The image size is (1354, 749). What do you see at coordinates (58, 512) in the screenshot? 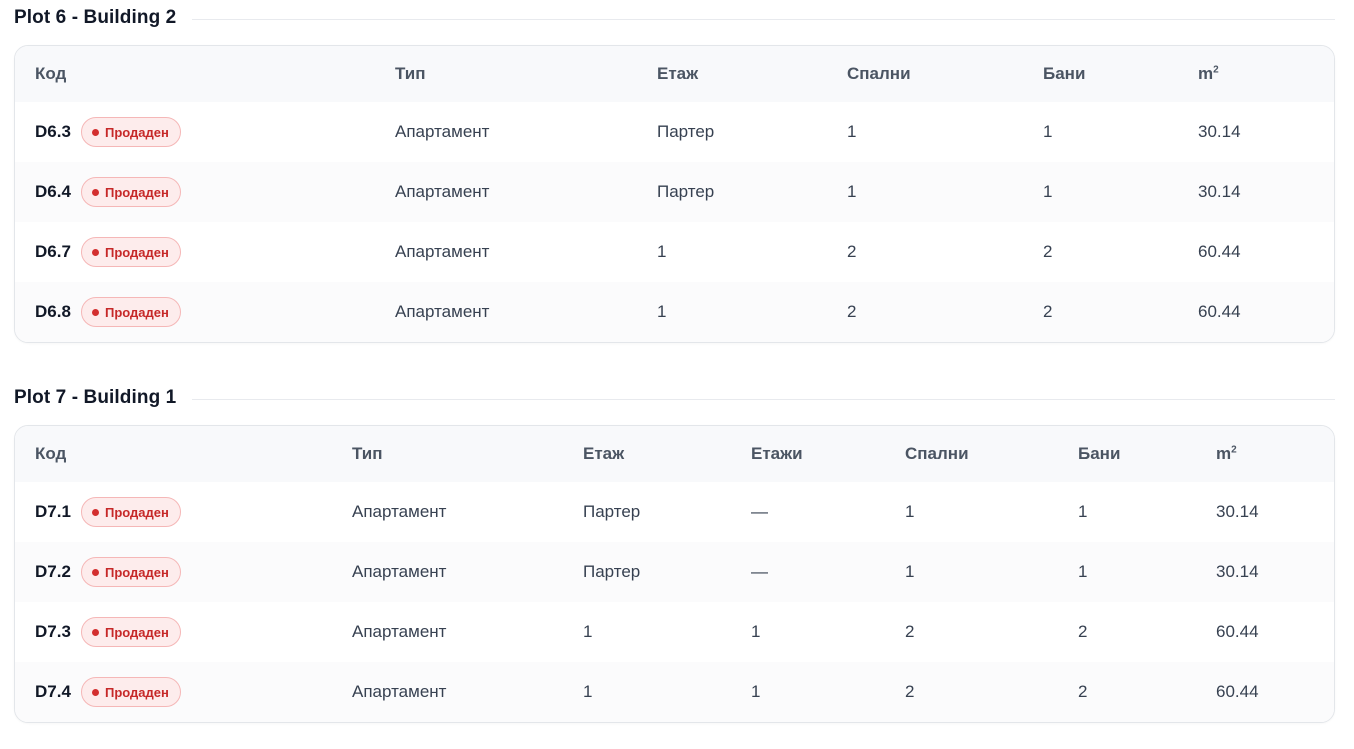
I see `unit-code: D7.1` at bounding box center [58, 512].